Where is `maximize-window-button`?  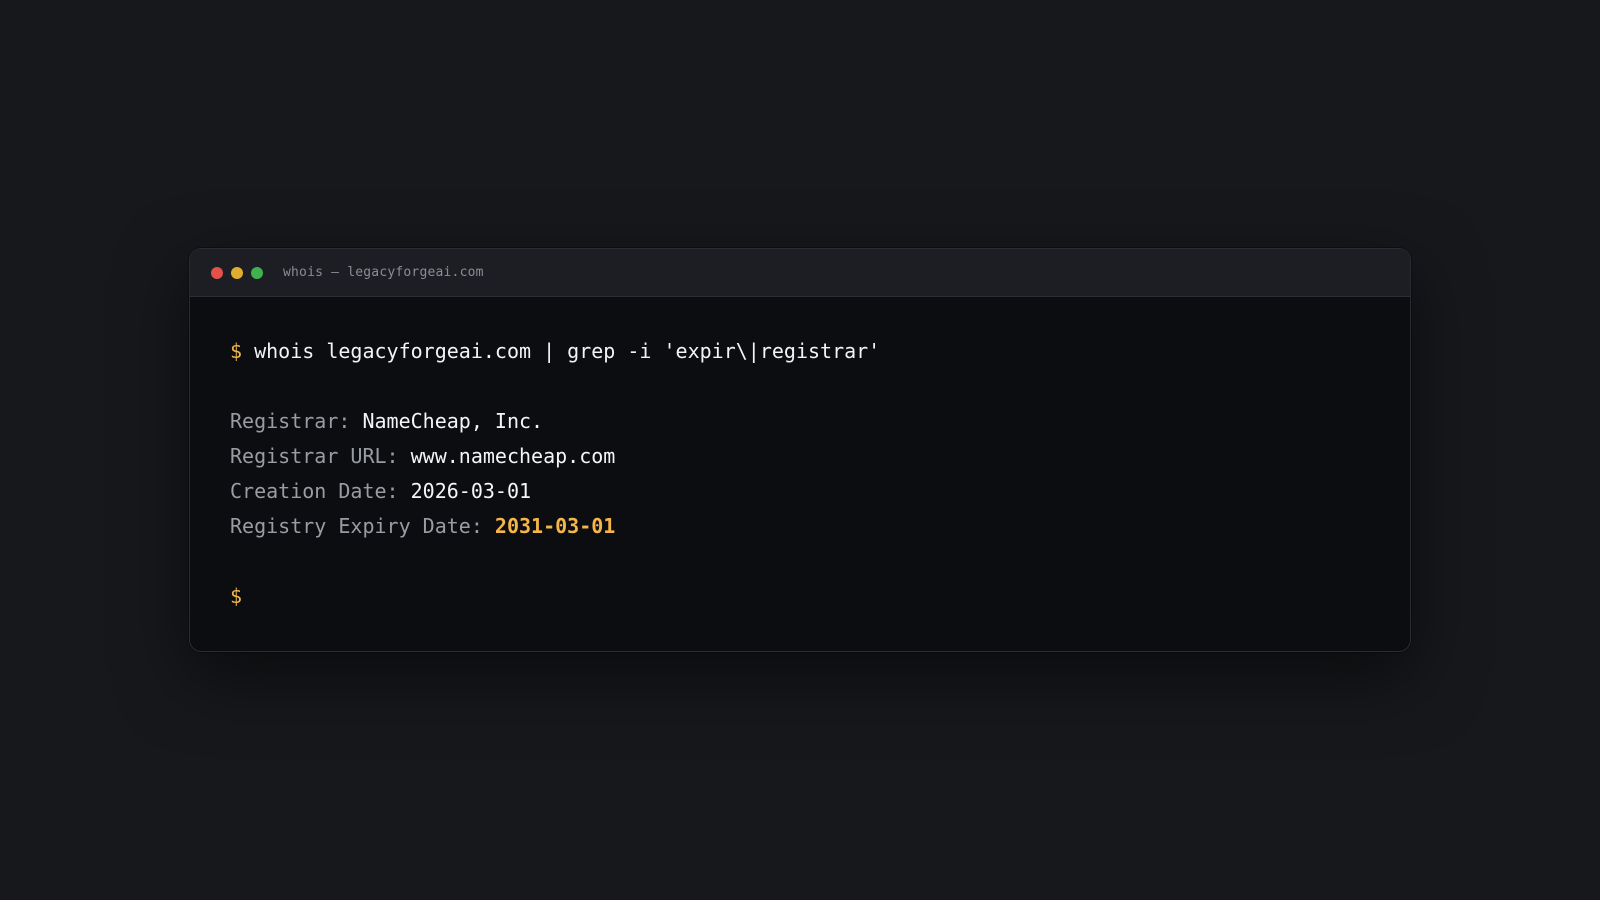 maximize-window-button is located at coordinates (257, 272).